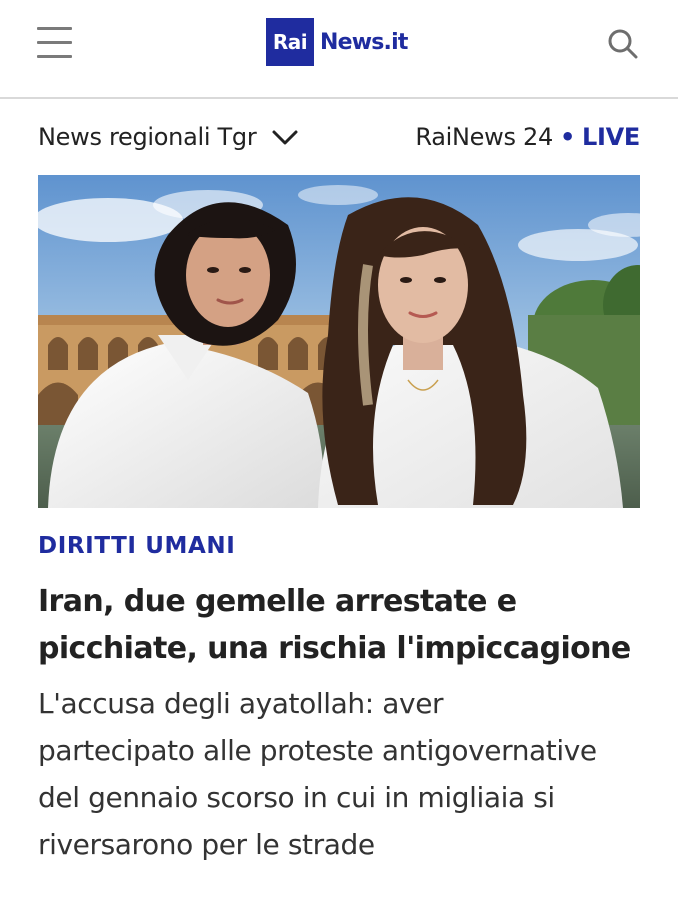  I want to click on live-label: LIVE, so click(611, 137).